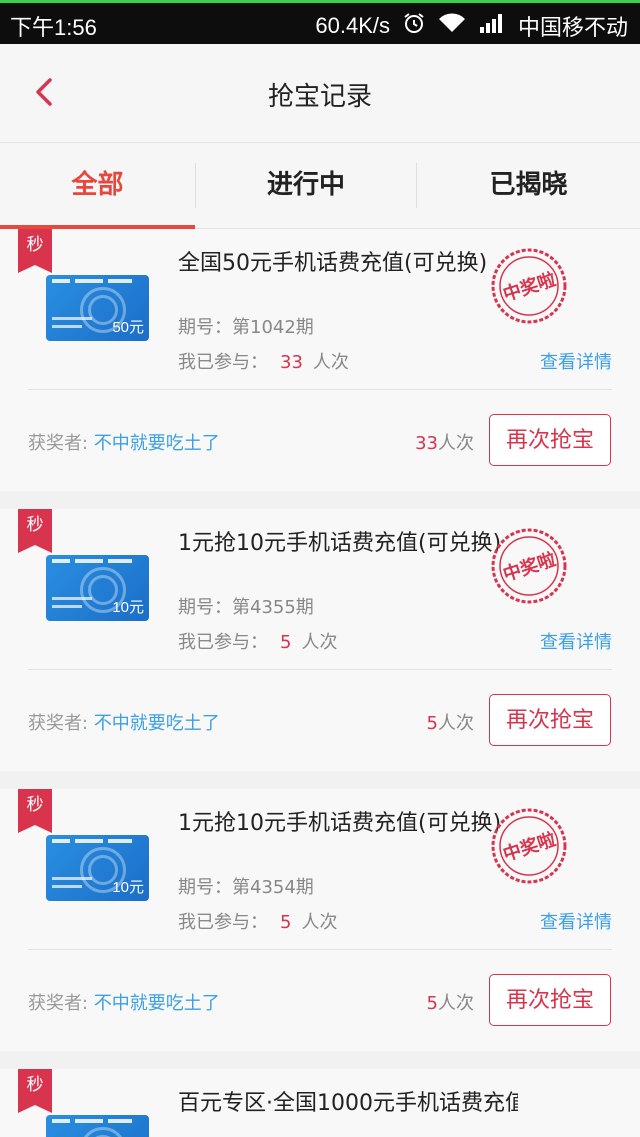 The image size is (640, 1137). What do you see at coordinates (273, 887) in the screenshot?
I see `period-value: 第4354期` at bounding box center [273, 887].